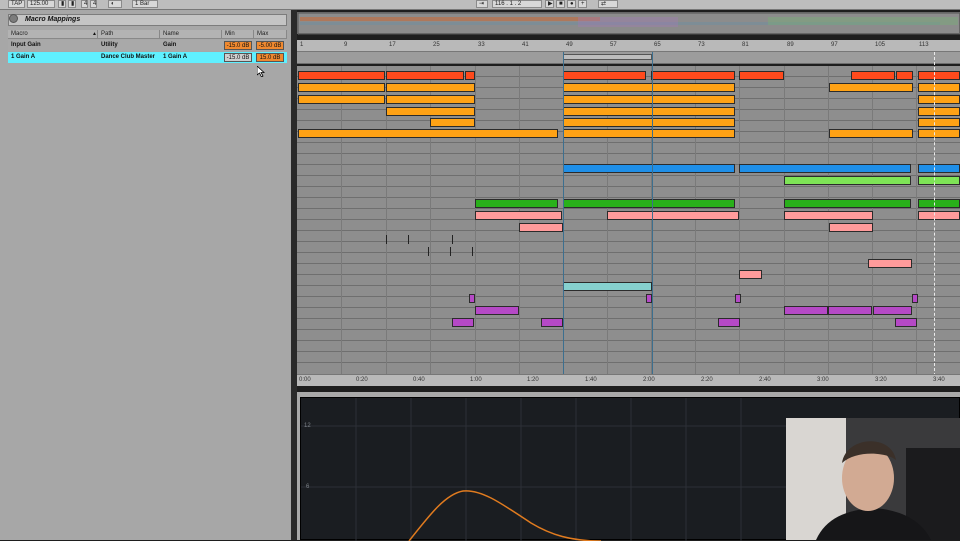 Image resolution: width=960 pixels, height=541 pixels. What do you see at coordinates (17, 4) in the screenshot?
I see `tap-tempo-button: TAP` at bounding box center [17, 4].